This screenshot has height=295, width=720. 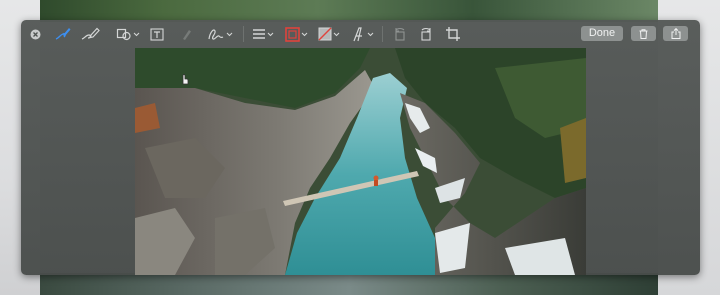 I want to click on highlight-icon, so click(x=187, y=35).